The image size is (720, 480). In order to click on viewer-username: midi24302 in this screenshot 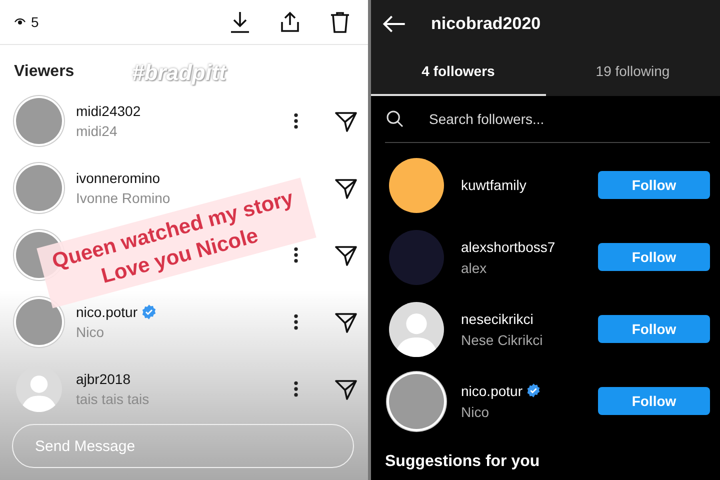, I will do `click(108, 110)`.